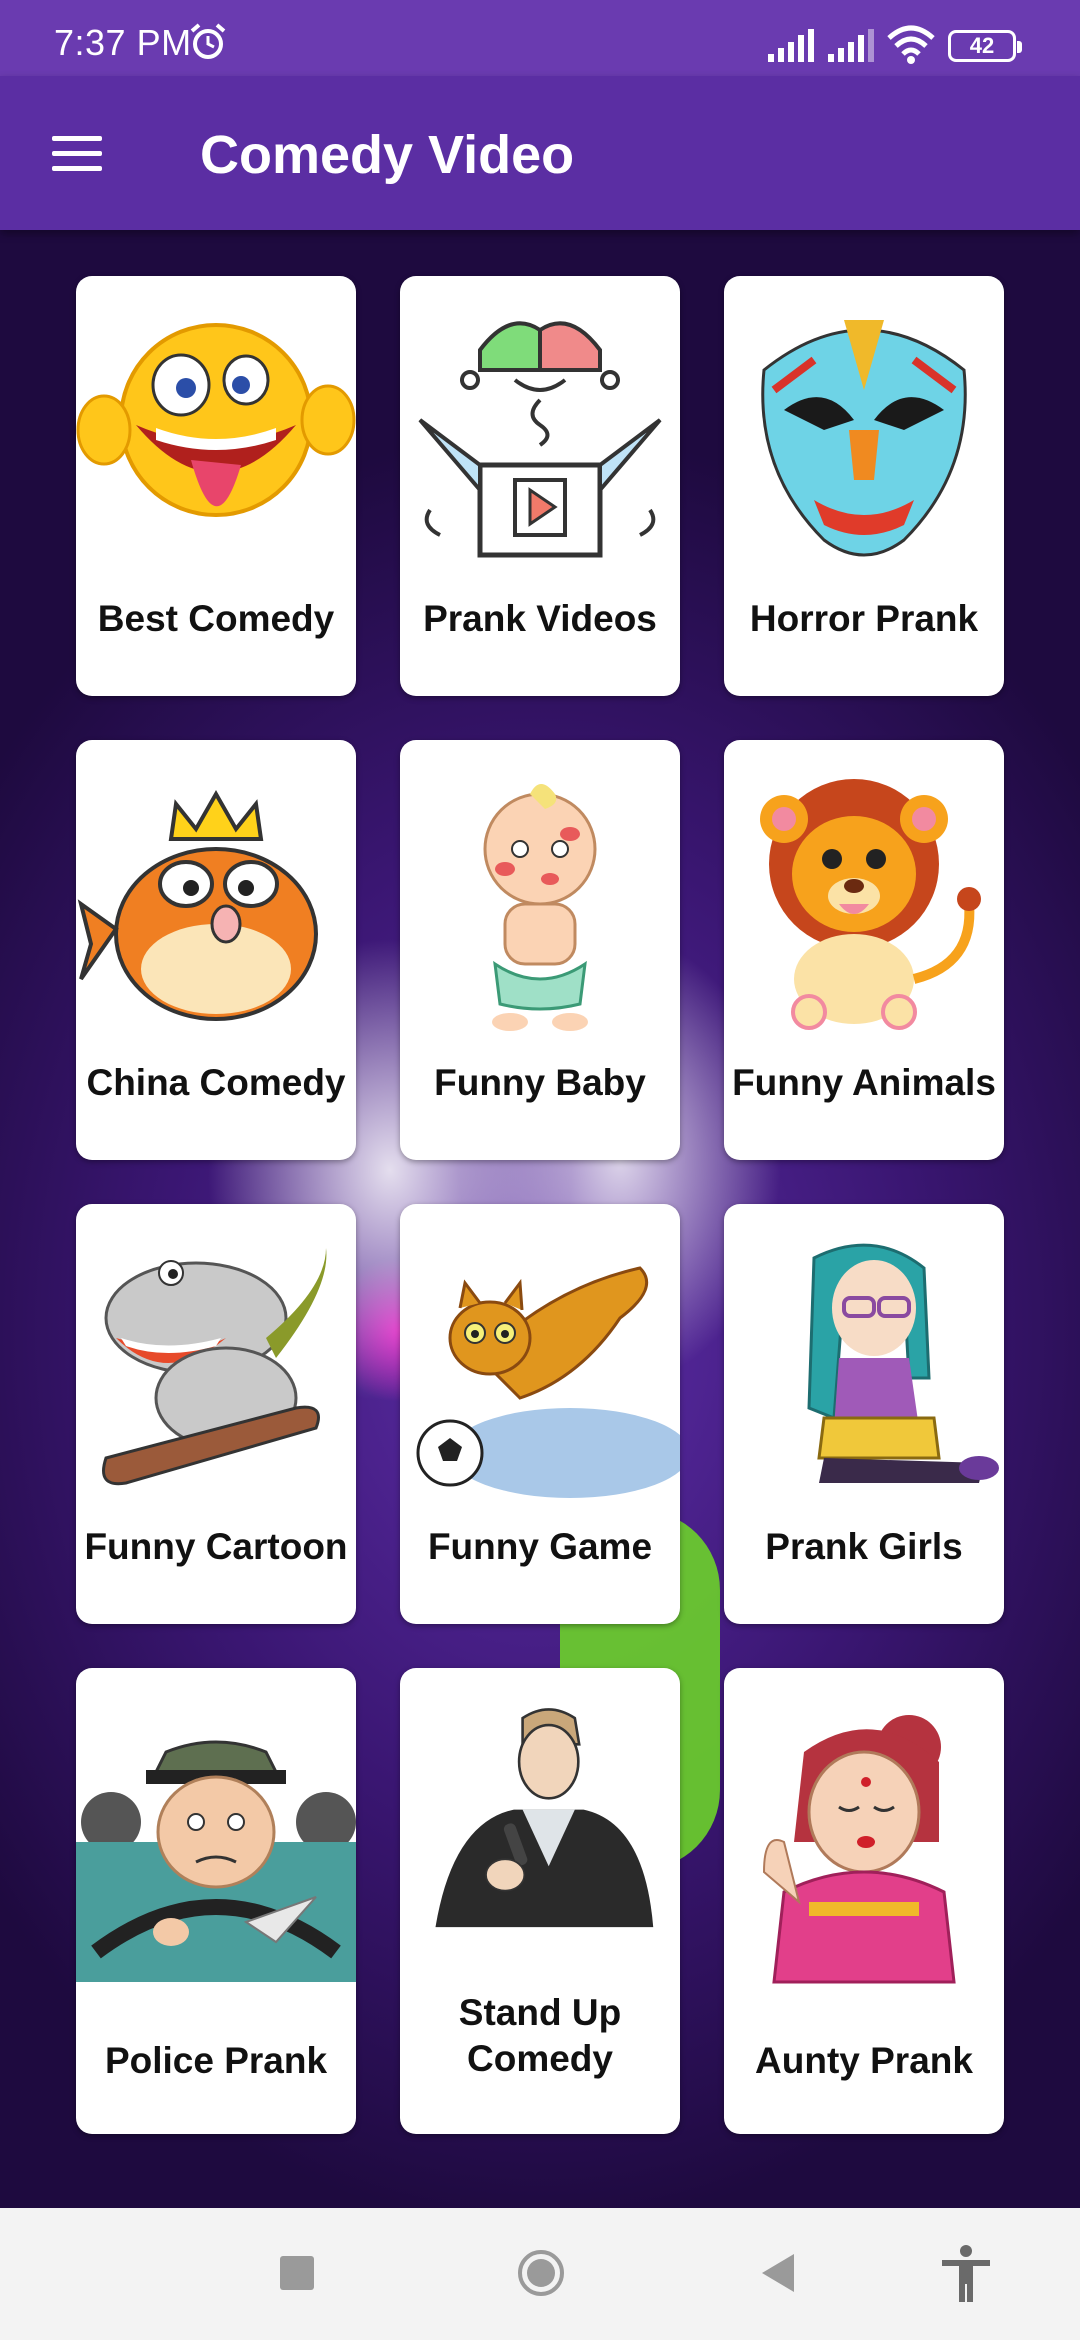  What do you see at coordinates (297, 2273) in the screenshot?
I see `recents-icon` at bounding box center [297, 2273].